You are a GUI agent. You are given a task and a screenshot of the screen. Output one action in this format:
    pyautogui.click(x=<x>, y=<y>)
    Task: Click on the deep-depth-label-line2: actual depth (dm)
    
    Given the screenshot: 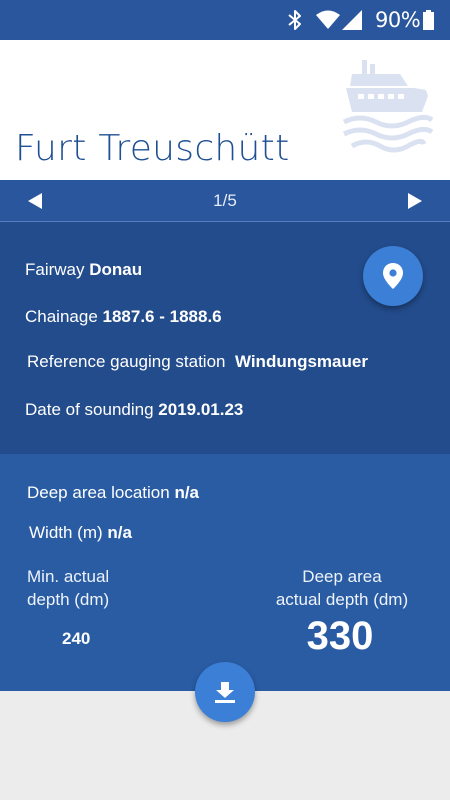 What is the action you would take?
    pyautogui.click(x=342, y=599)
    